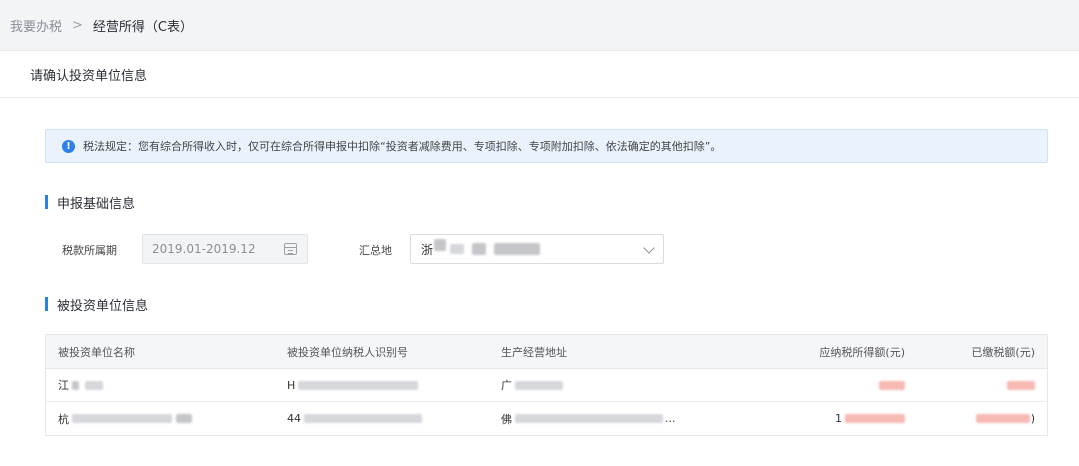 The height and width of the screenshot is (466, 1079). Describe the element at coordinates (1032, 418) in the screenshot. I see `paid-suffix: )` at that location.